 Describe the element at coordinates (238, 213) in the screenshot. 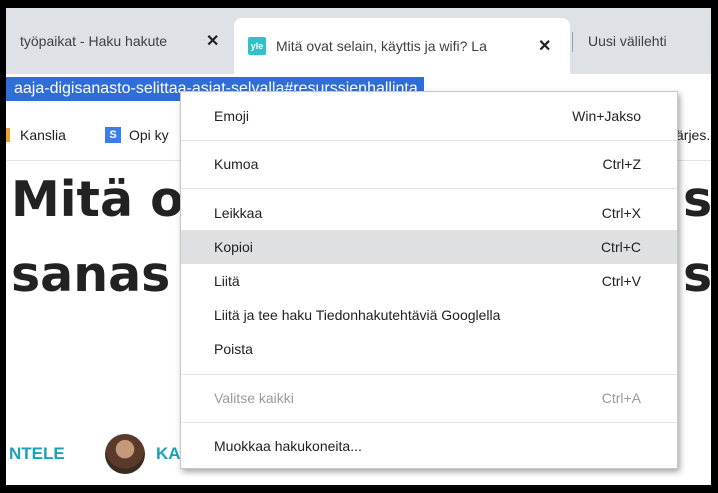

I see `menu-item-label: Leikkaa` at that location.